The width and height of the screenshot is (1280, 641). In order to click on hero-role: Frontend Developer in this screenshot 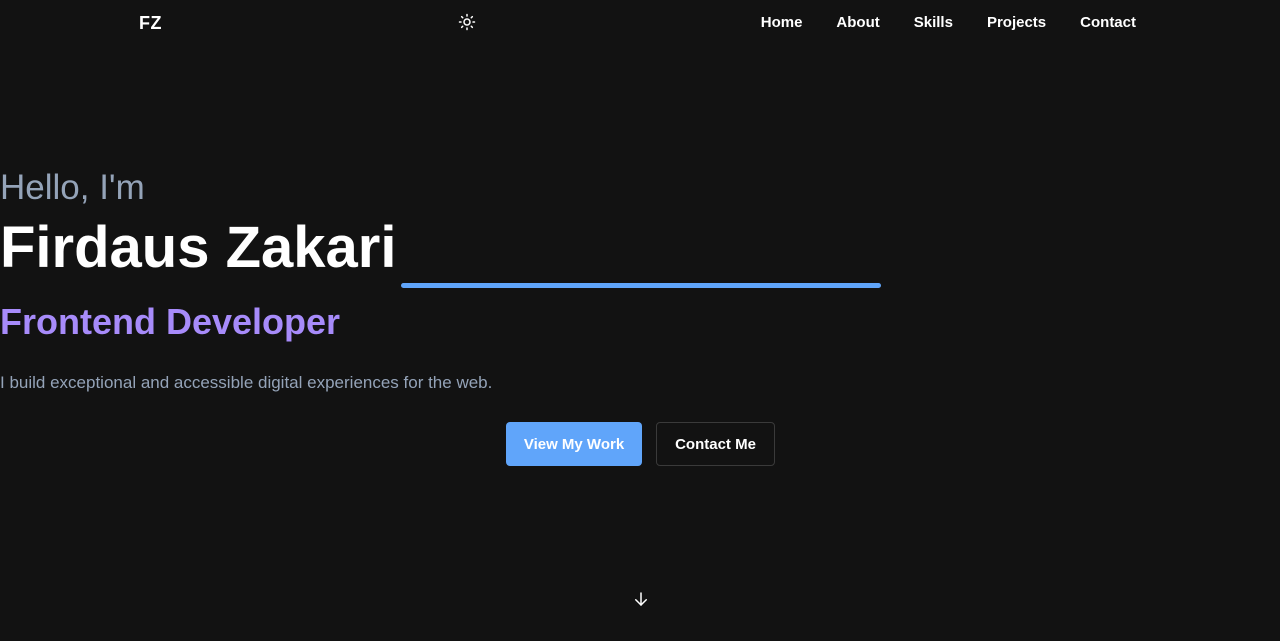, I will do `click(170, 321)`.